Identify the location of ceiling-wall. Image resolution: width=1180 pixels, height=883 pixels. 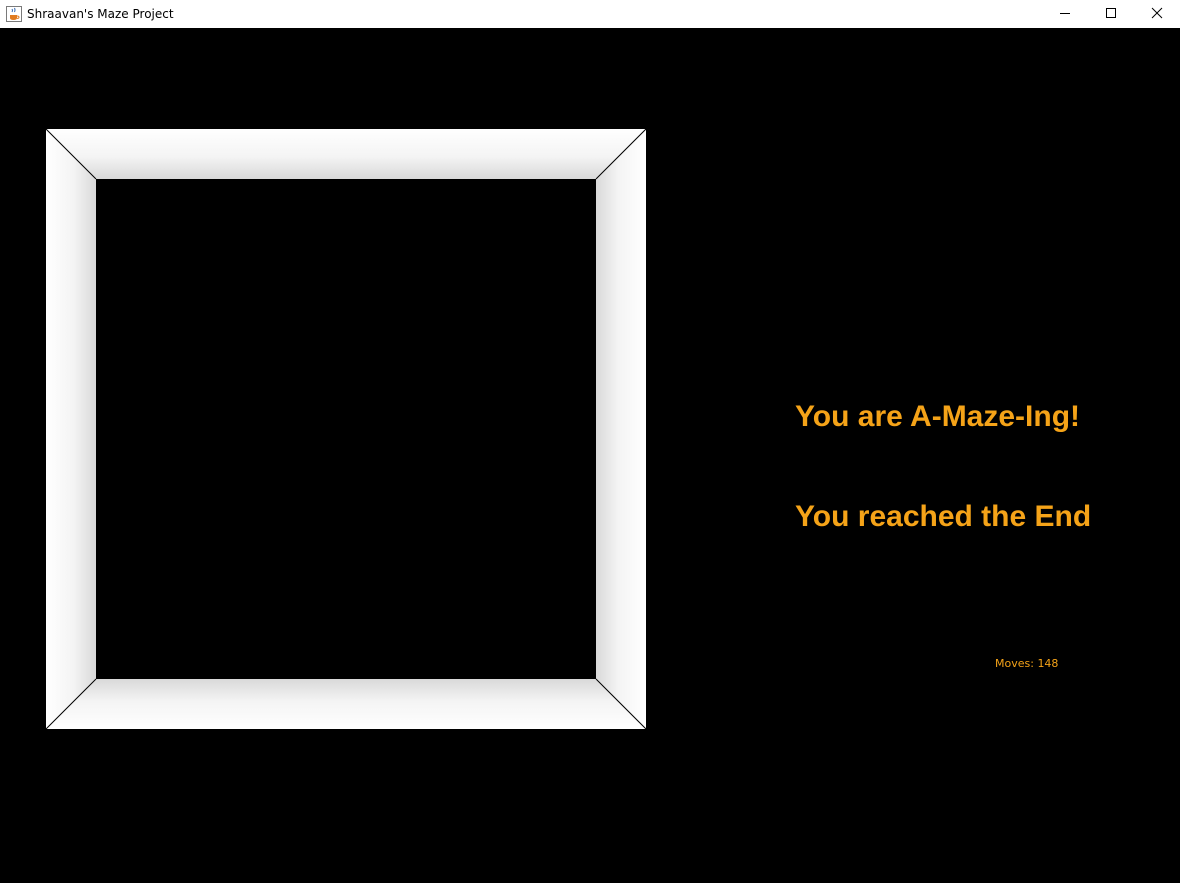
(346, 154).